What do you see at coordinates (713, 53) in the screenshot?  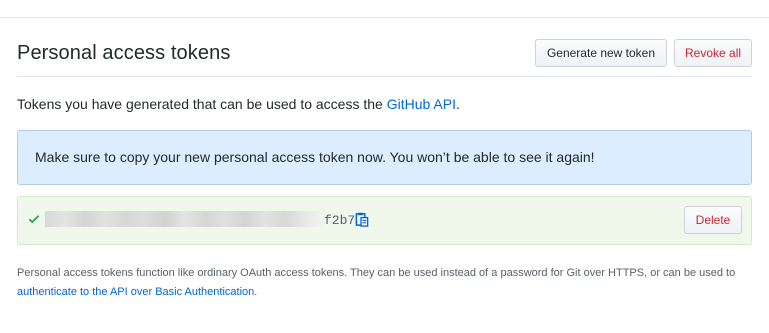 I see `revoke-all-button: Revoke all` at bounding box center [713, 53].